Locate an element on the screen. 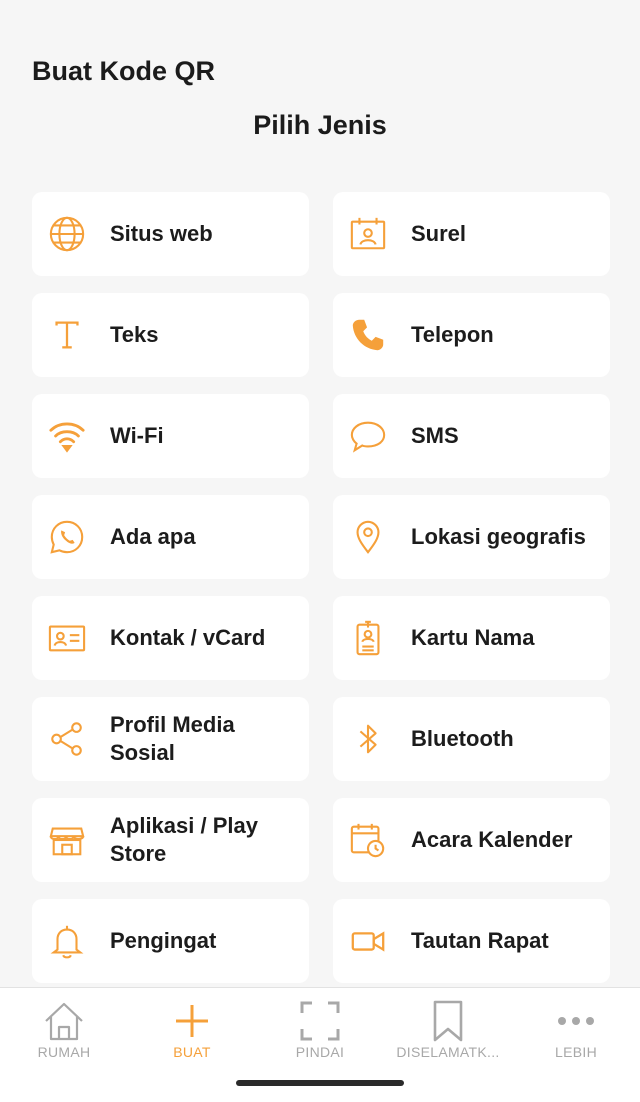 The width and height of the screenshot is (640, 1102). type-label: Wi-Fi is located at coordinates (137, 435).